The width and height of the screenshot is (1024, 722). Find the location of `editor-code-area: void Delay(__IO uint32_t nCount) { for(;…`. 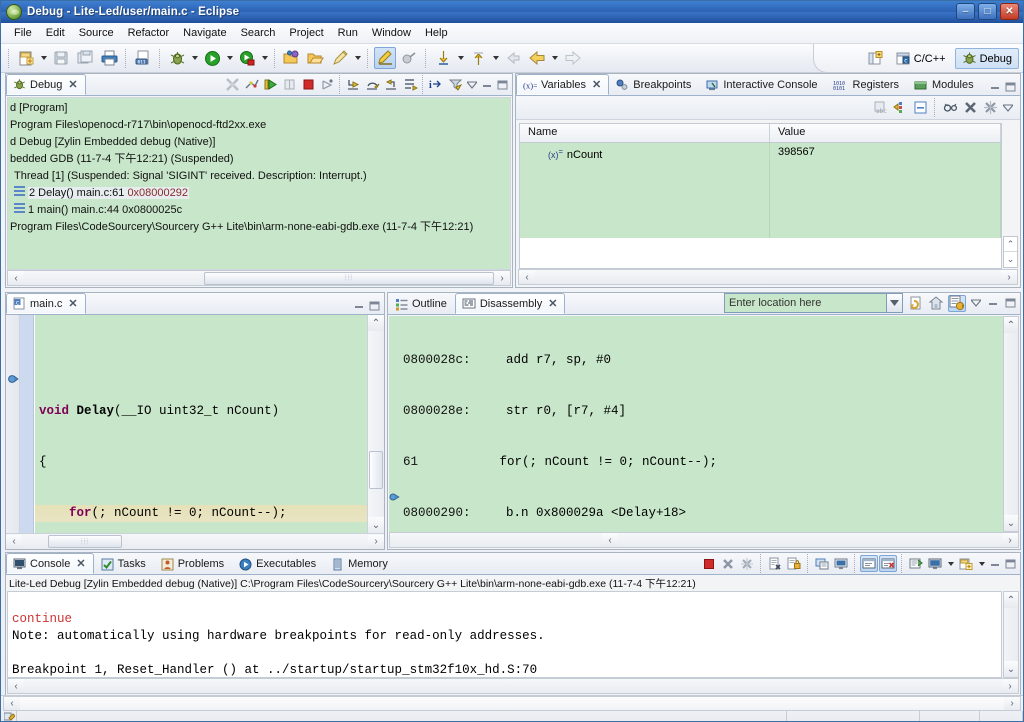

editor-code-area: void Delay(__IO uint32_t nCount) { for(;… is located at coordinates (201, 424).